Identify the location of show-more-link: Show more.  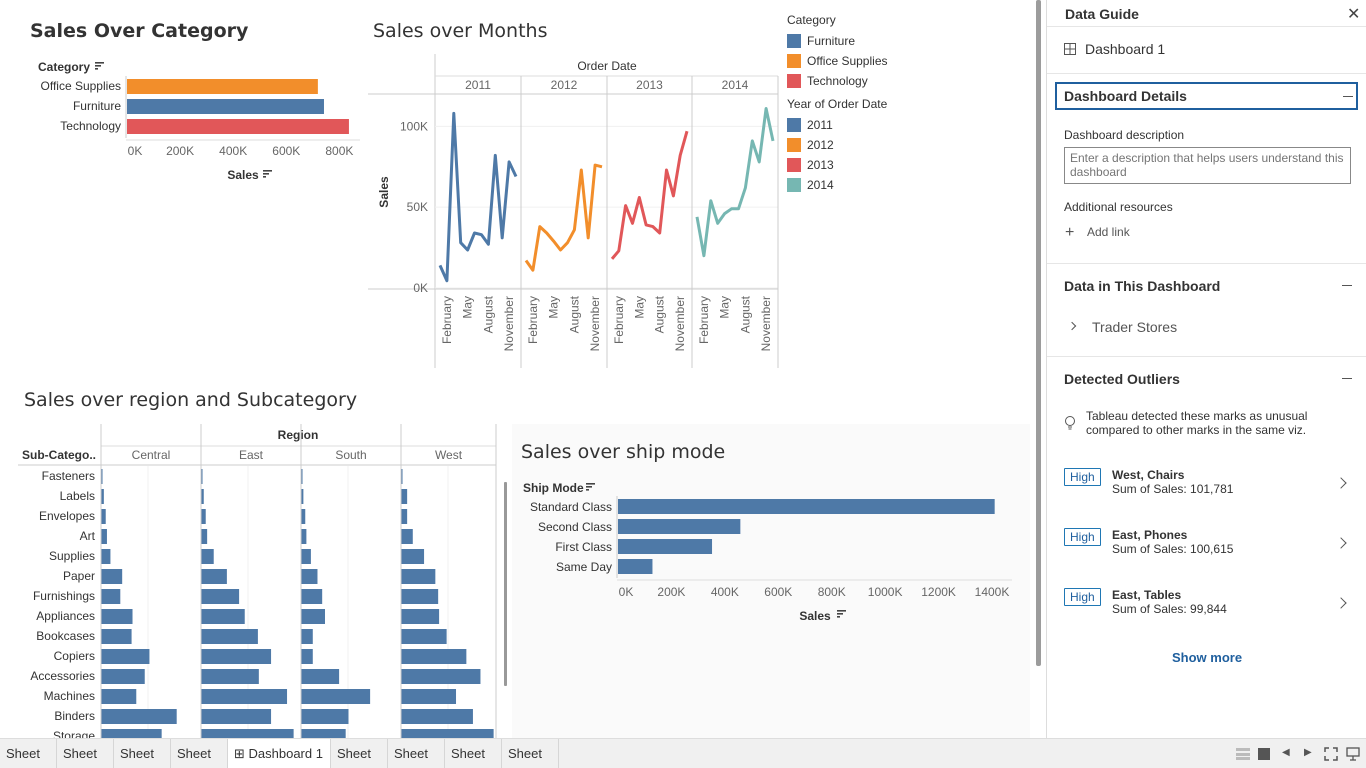
(1207, 657).